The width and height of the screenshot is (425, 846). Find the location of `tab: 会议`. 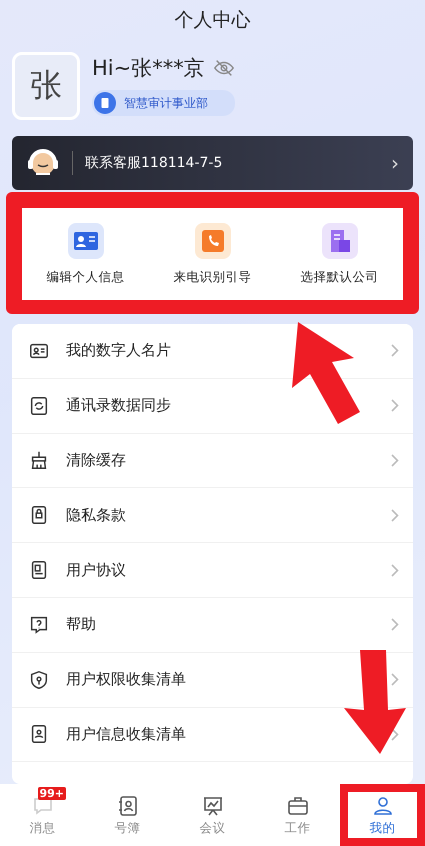

tab: 会议 is located at coordinates (212, 815).